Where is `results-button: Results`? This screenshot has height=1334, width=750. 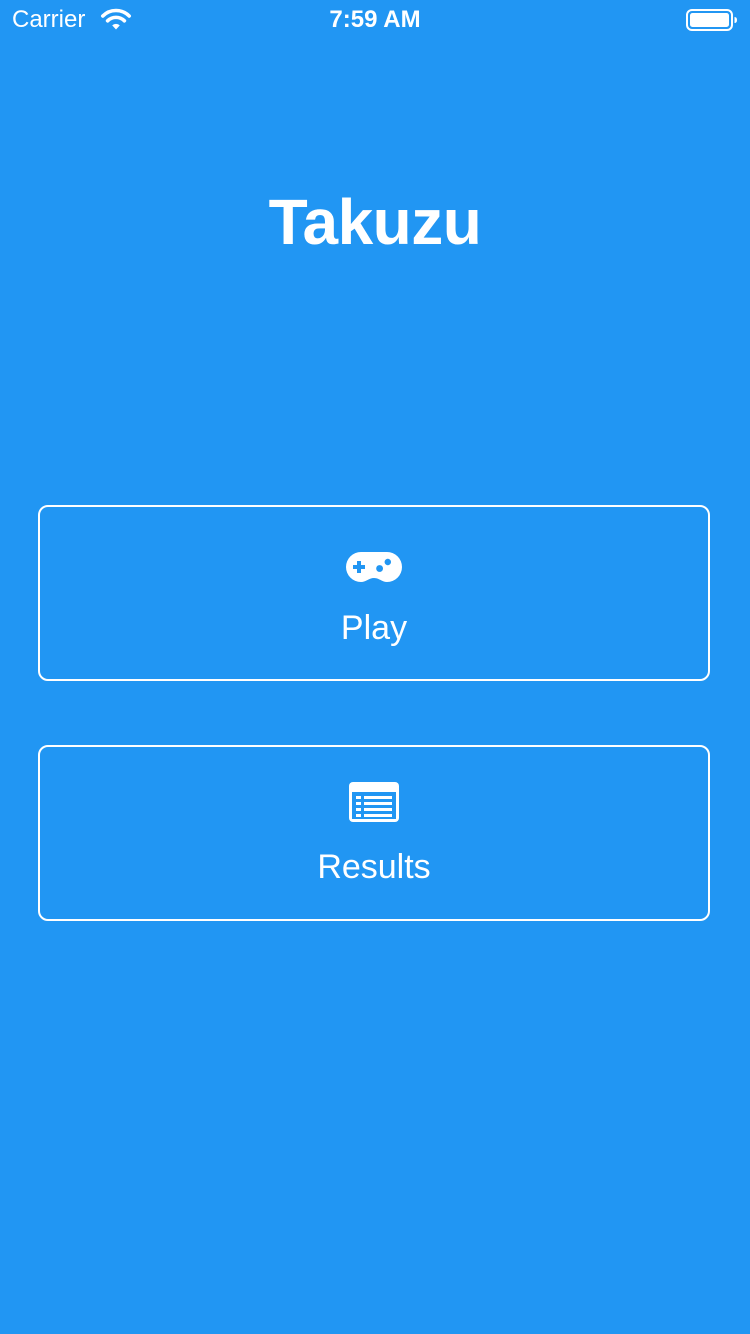 results-button: Results is located at coordinates (374, 833).